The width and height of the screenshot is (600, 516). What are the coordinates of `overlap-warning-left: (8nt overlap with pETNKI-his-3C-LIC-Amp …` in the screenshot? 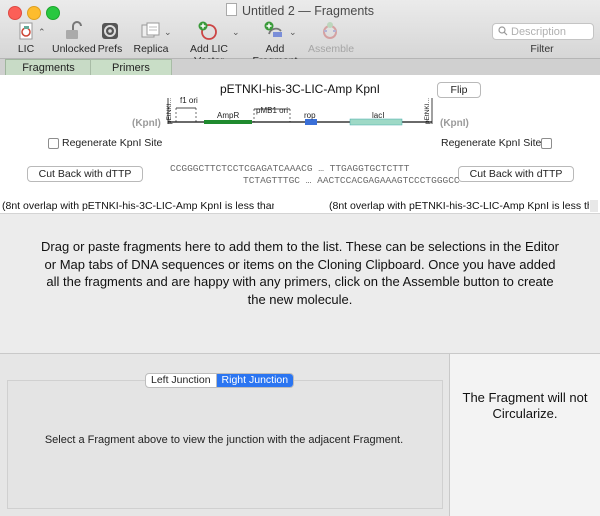 It's located at (138, 206).